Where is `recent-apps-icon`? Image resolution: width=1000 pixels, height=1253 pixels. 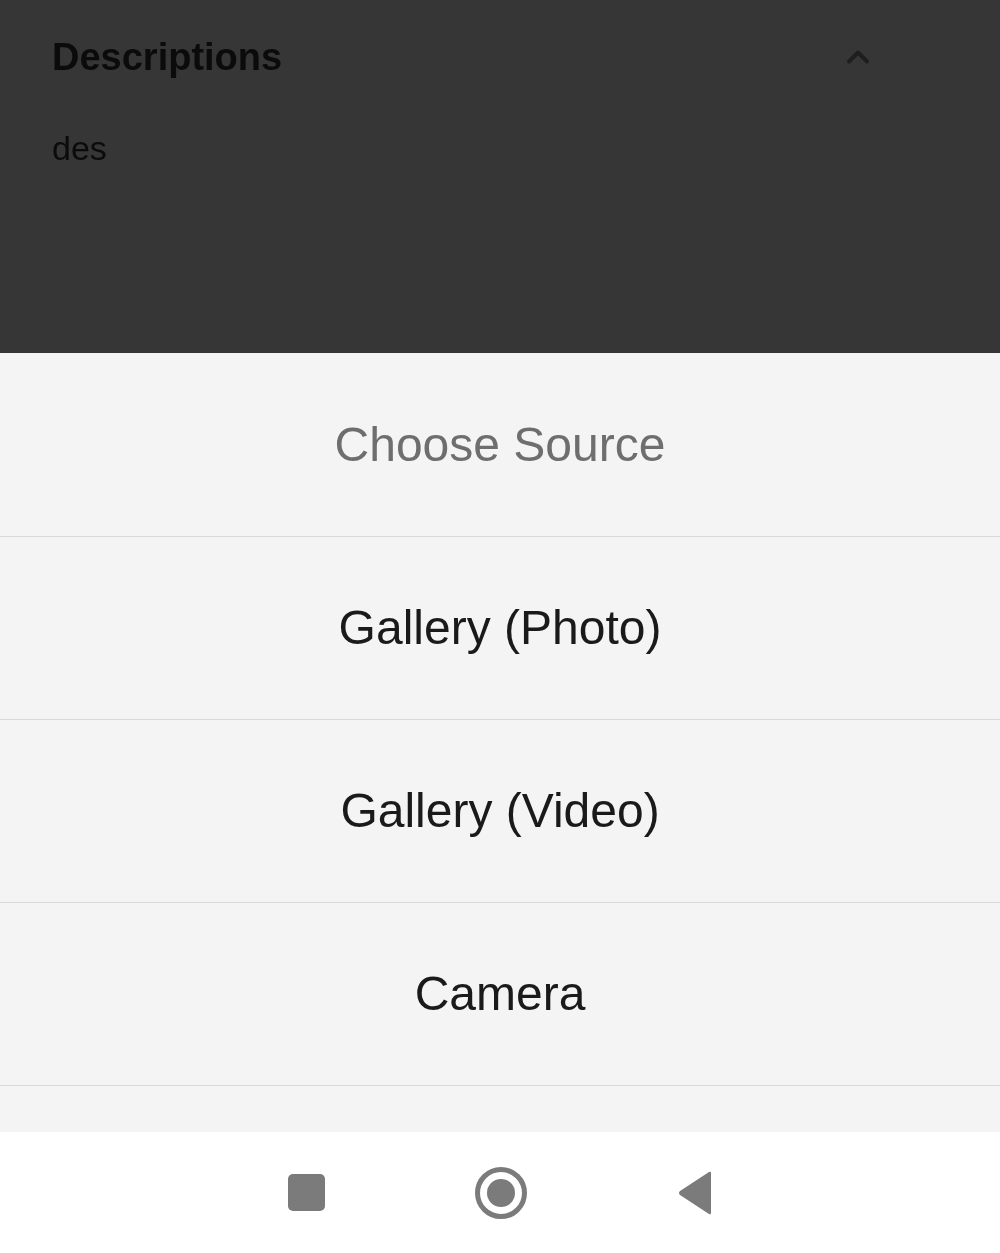 recent-apps-icon is located at coordinates (306, 1192).